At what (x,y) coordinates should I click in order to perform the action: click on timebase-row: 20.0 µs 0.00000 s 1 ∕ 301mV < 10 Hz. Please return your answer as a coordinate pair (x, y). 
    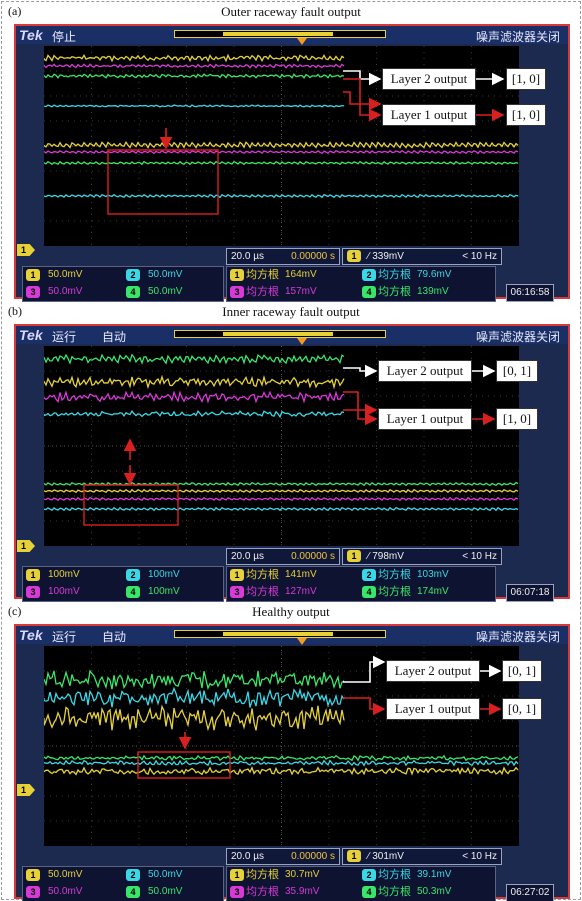
    Looking at the image, I should click on (292, 857).